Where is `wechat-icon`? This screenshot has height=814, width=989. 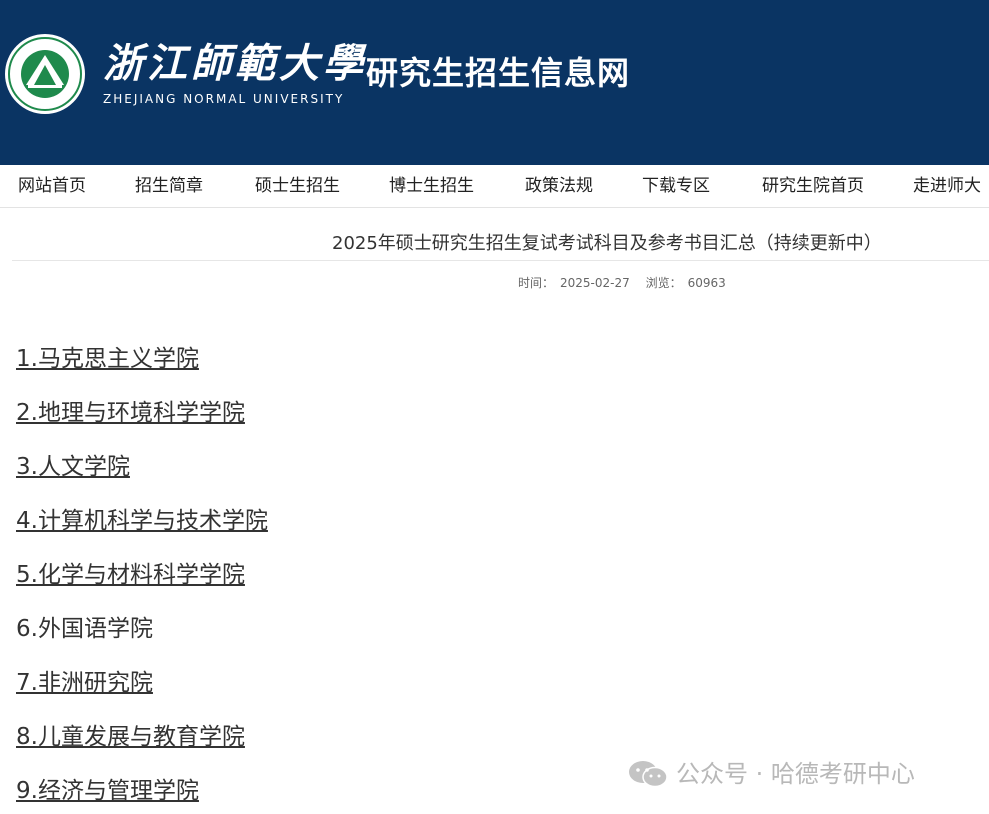
wechat-icon is located at coordinates (648, 774).